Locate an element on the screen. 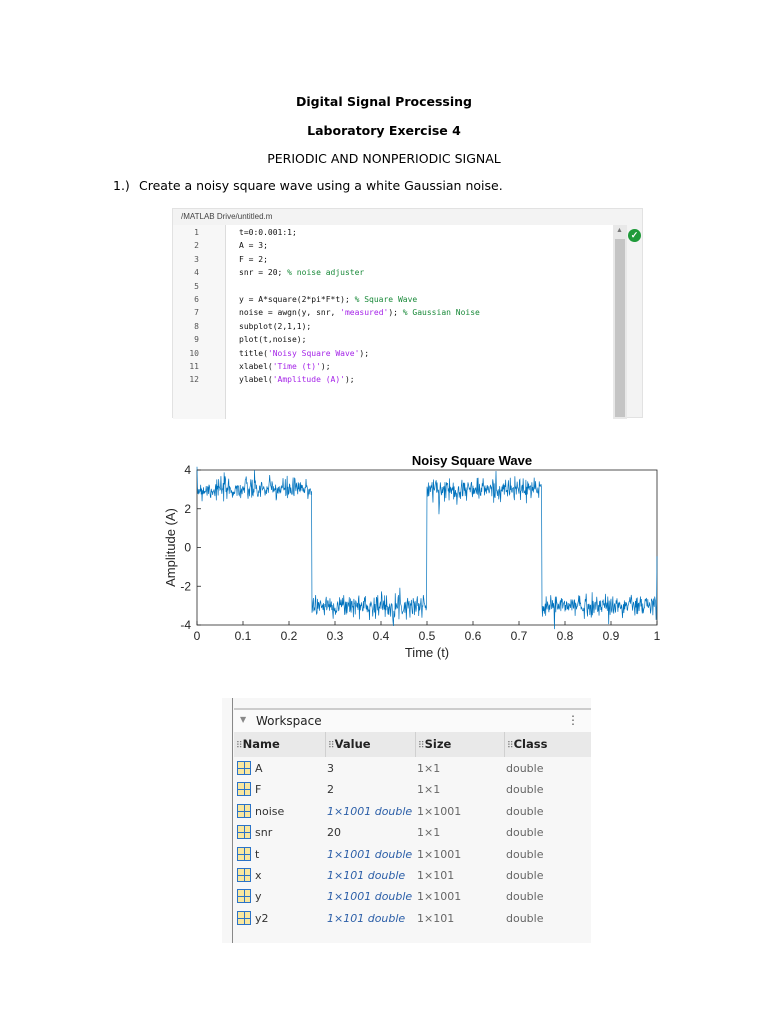 This screenshot has width=768, height=1024. code-token-code: xlabel( is located at coordinates (256, 366).